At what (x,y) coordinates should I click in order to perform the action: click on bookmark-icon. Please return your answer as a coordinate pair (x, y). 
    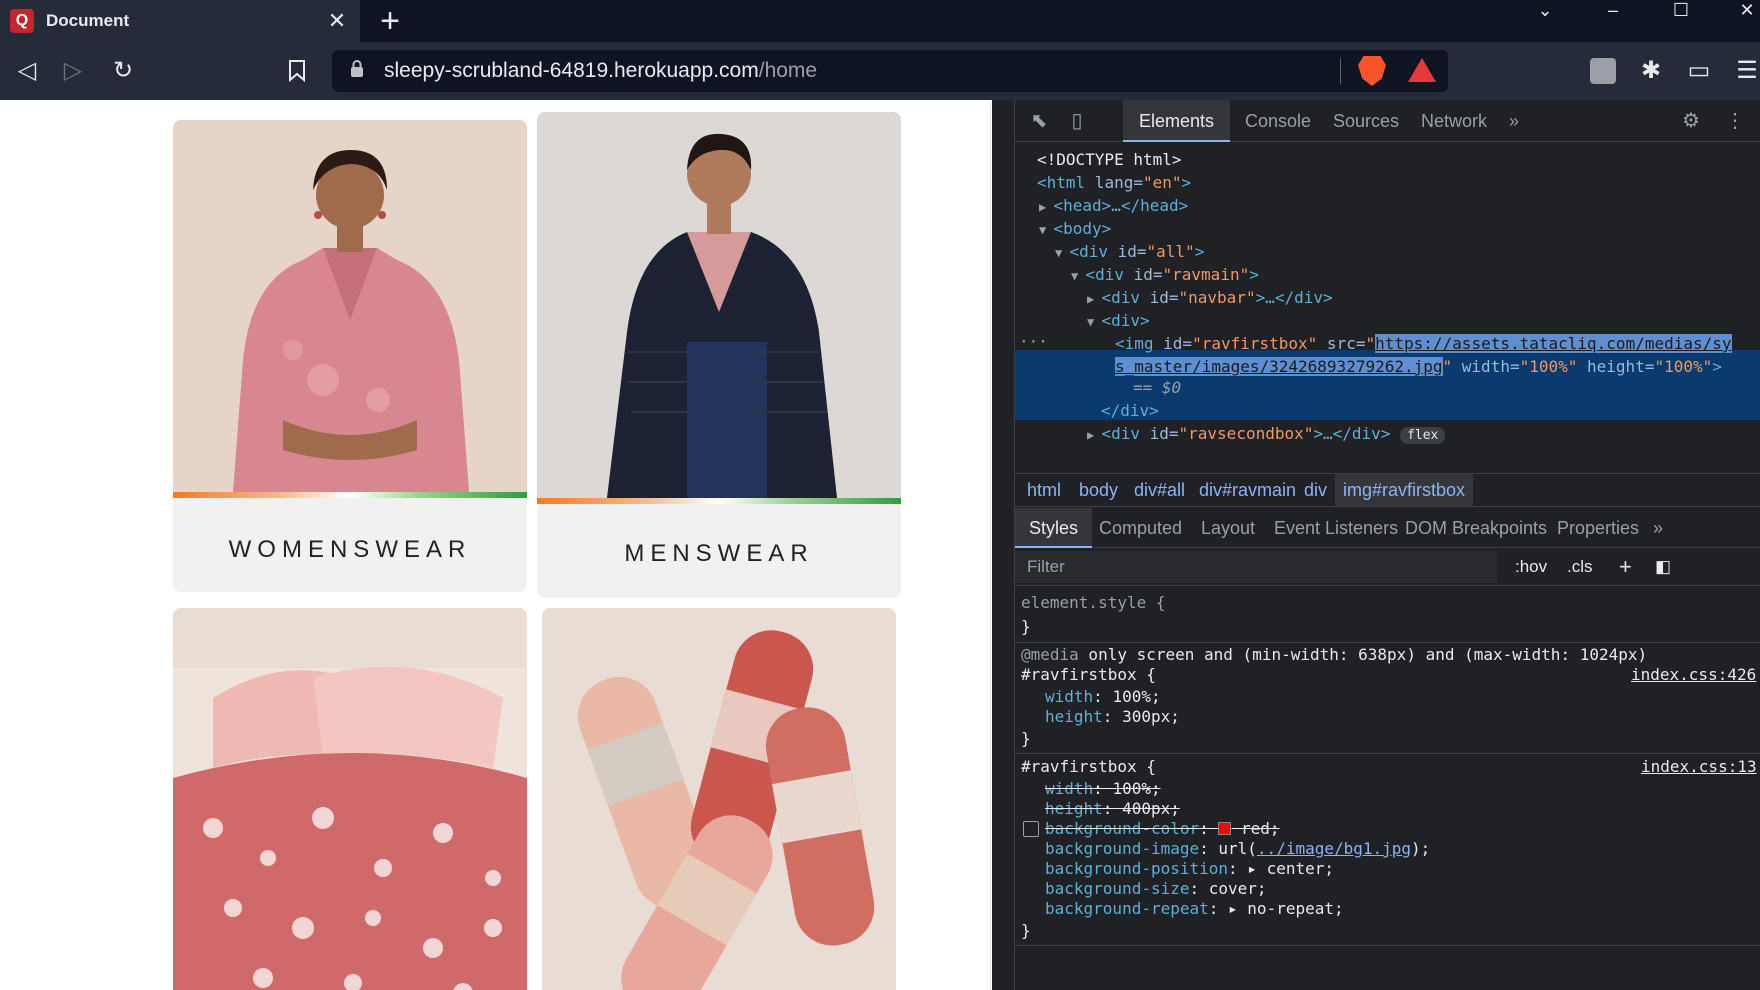
    Looking at the image, I should click on (297, 71).